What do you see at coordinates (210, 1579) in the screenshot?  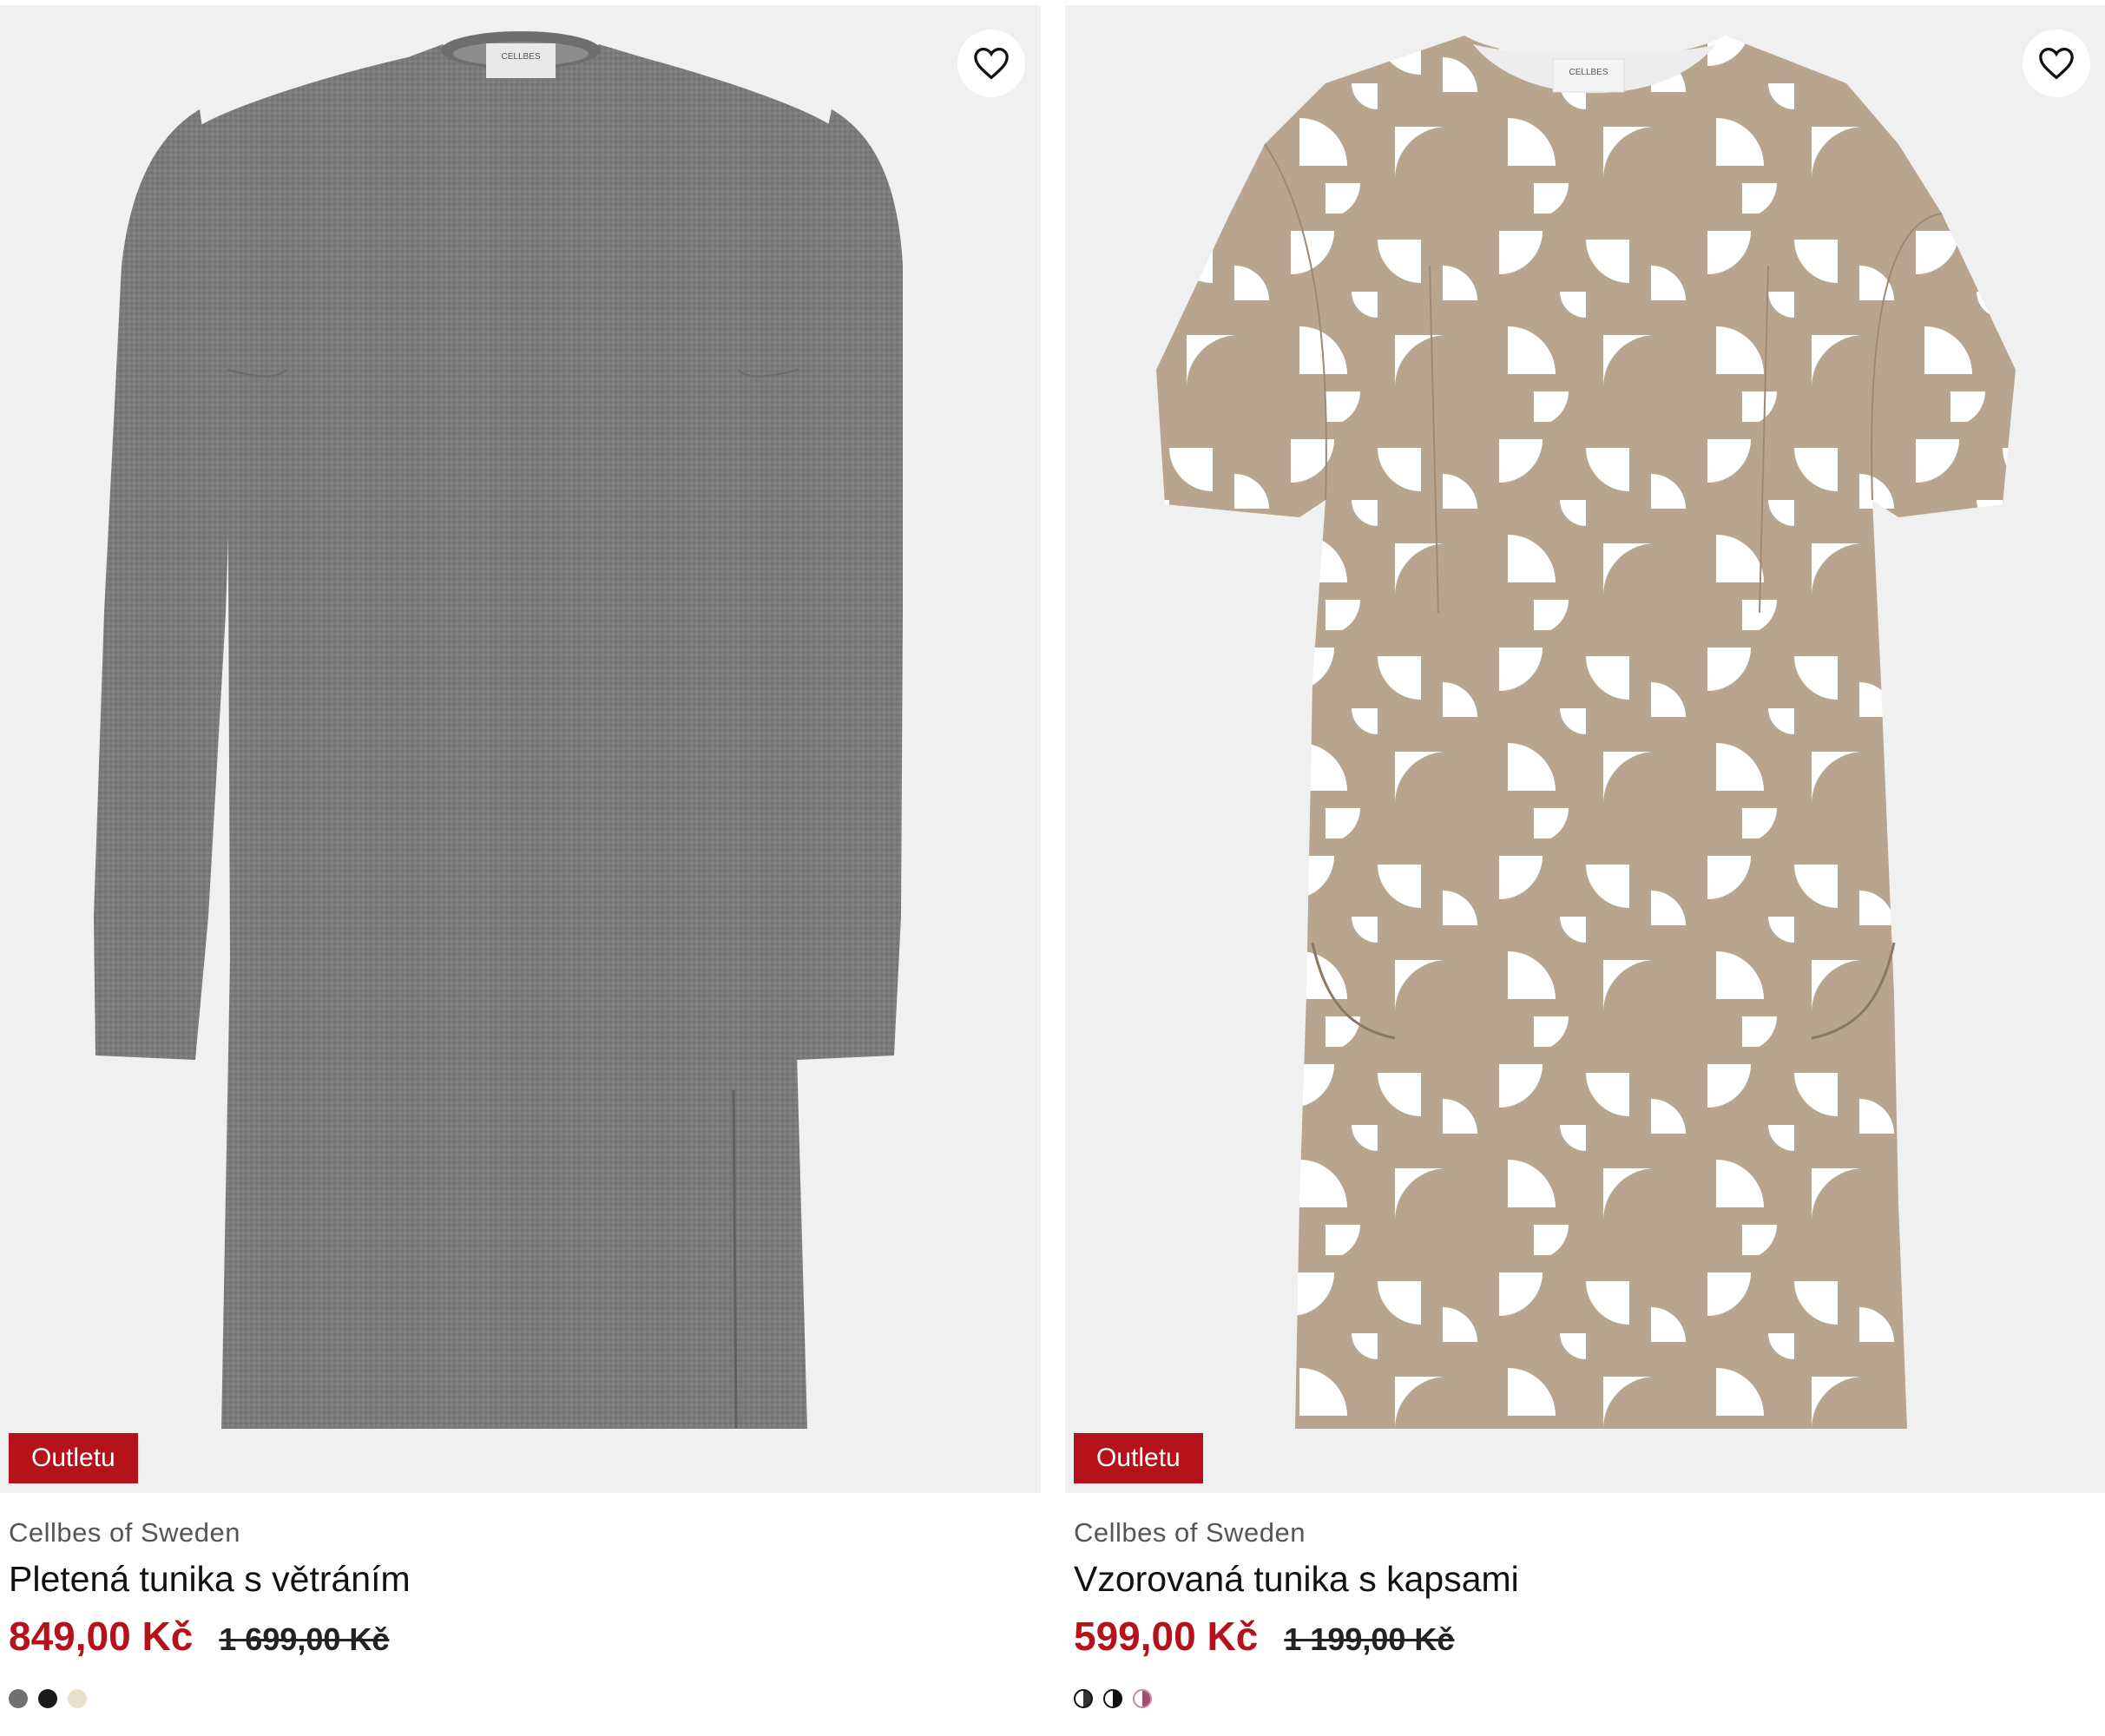 I see `product-title: Pletená tunika s větráním` at bounding box center [210, 1579].